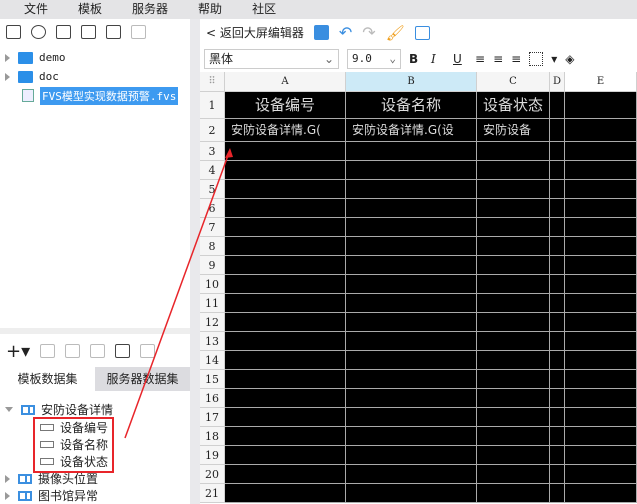  I want to click on row-header: 4, so click(212, 170).